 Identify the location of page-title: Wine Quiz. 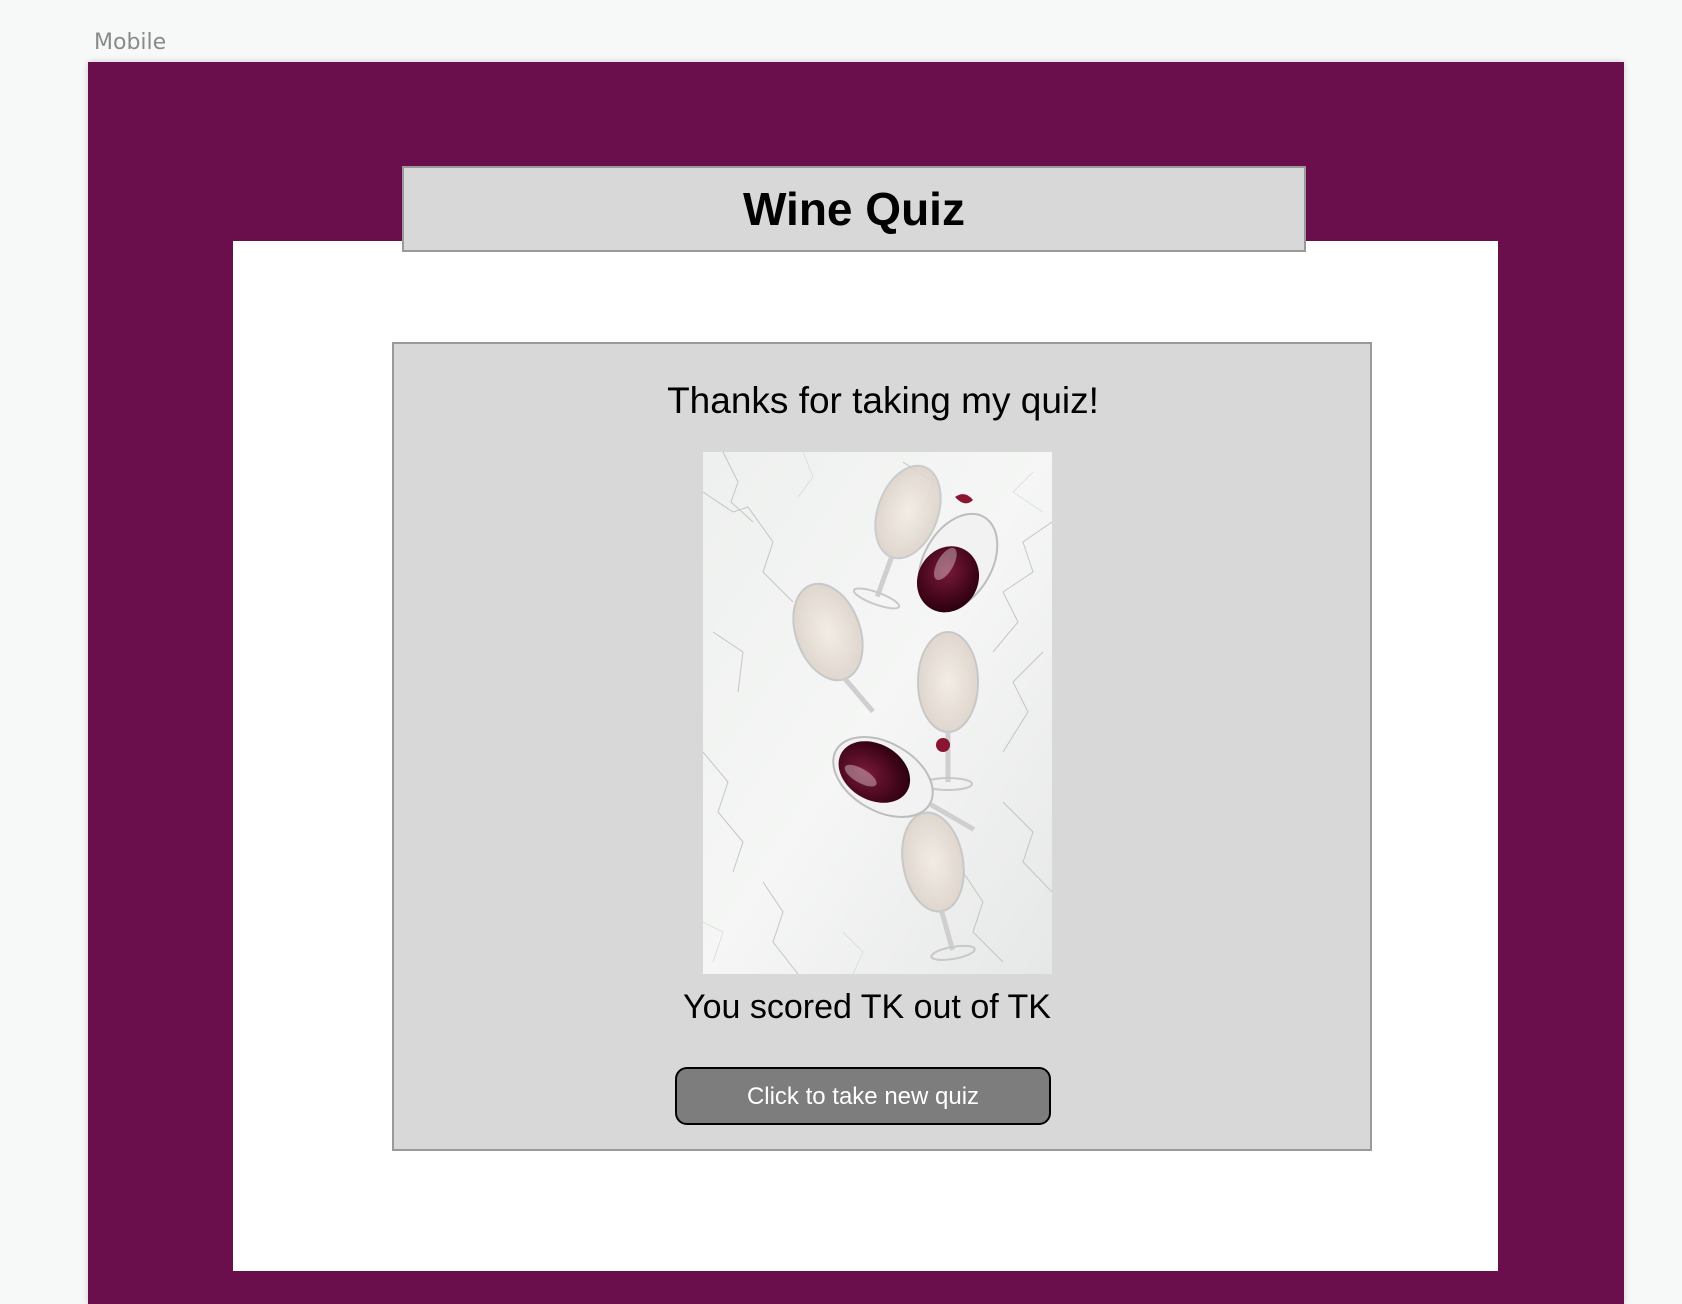
(854, 209).